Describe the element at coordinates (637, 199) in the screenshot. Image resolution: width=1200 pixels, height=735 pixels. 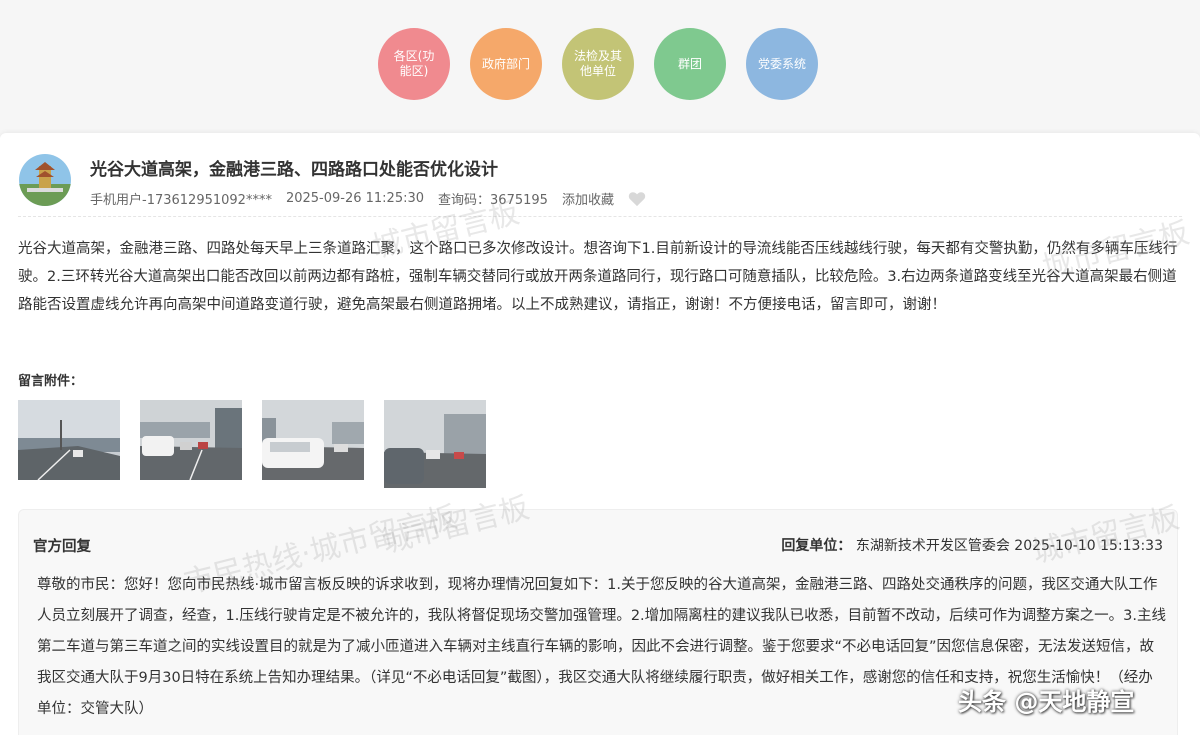
I see `heart-icon` at that location.